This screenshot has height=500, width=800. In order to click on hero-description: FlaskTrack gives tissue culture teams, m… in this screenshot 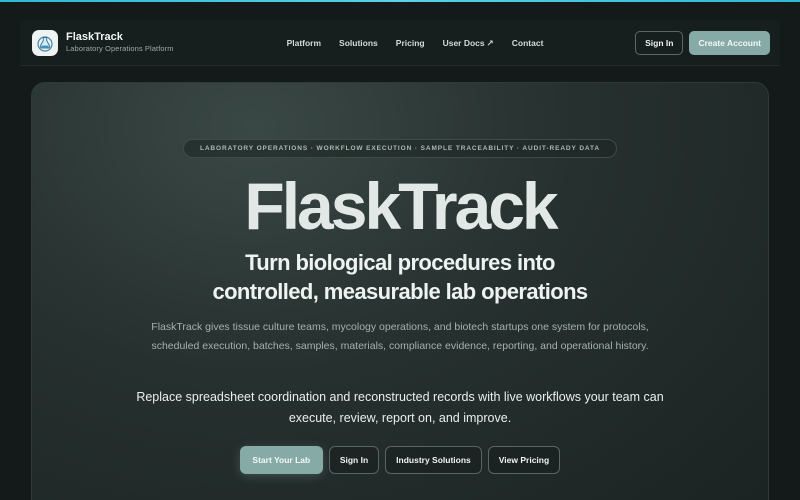, I will do `click(400, 336)`.